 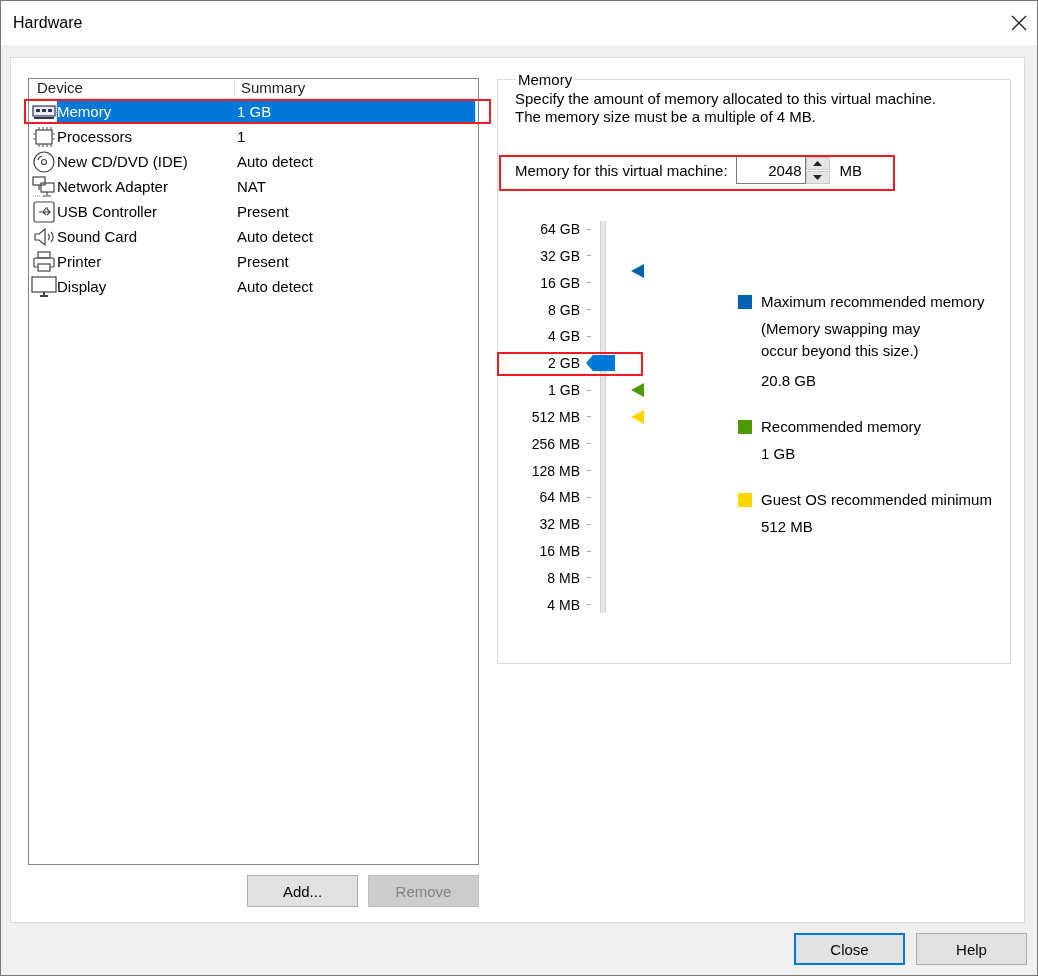 What do you see at coordinates (770, 170) in the screenshot?
I see `memory-input-field: 2048` at bounding box center [770, 170].